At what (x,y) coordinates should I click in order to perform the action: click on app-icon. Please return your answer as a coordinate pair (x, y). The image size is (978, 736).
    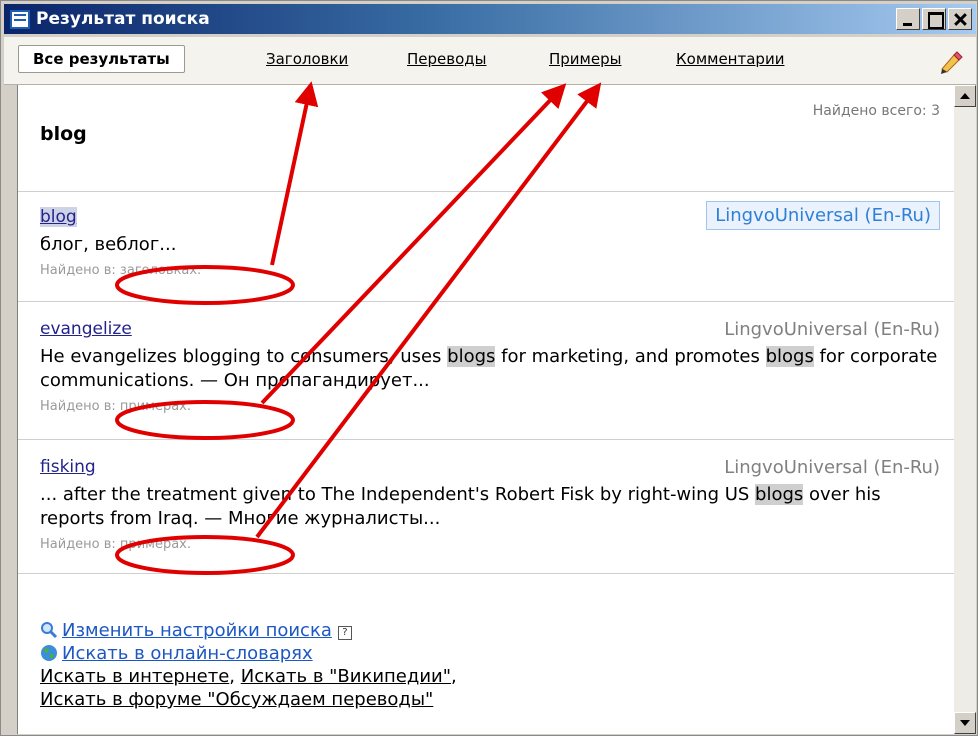
    Looking at the image, I should click on (20, 19).